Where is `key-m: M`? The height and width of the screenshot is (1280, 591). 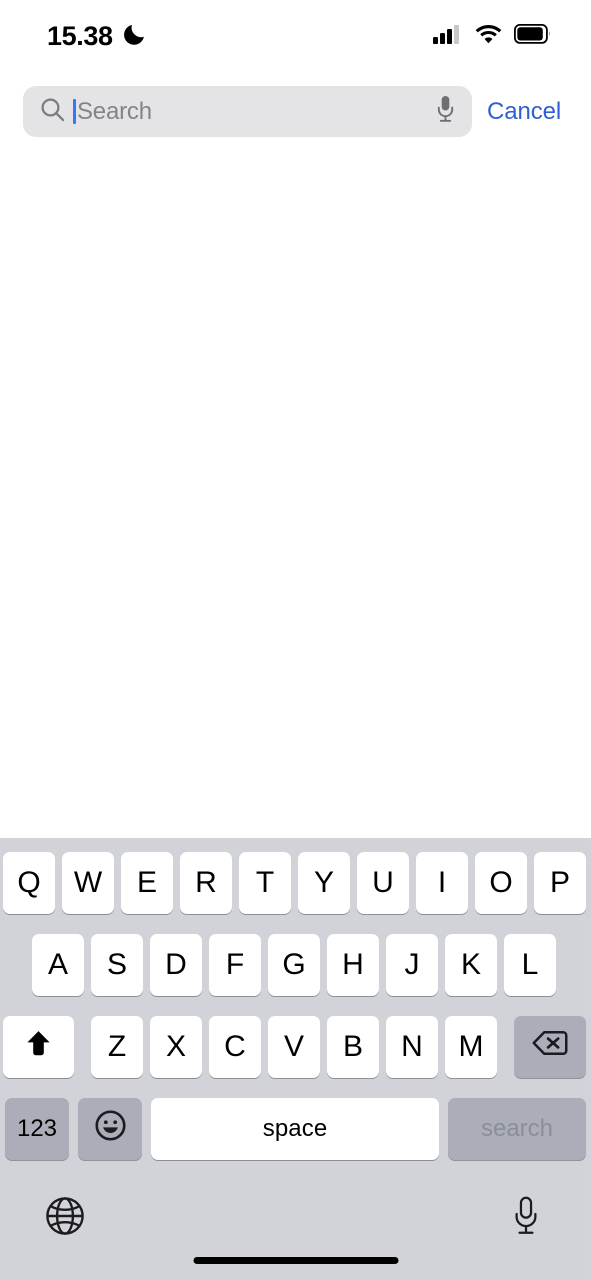
key-m: M is located at coordinates (471, 1047).